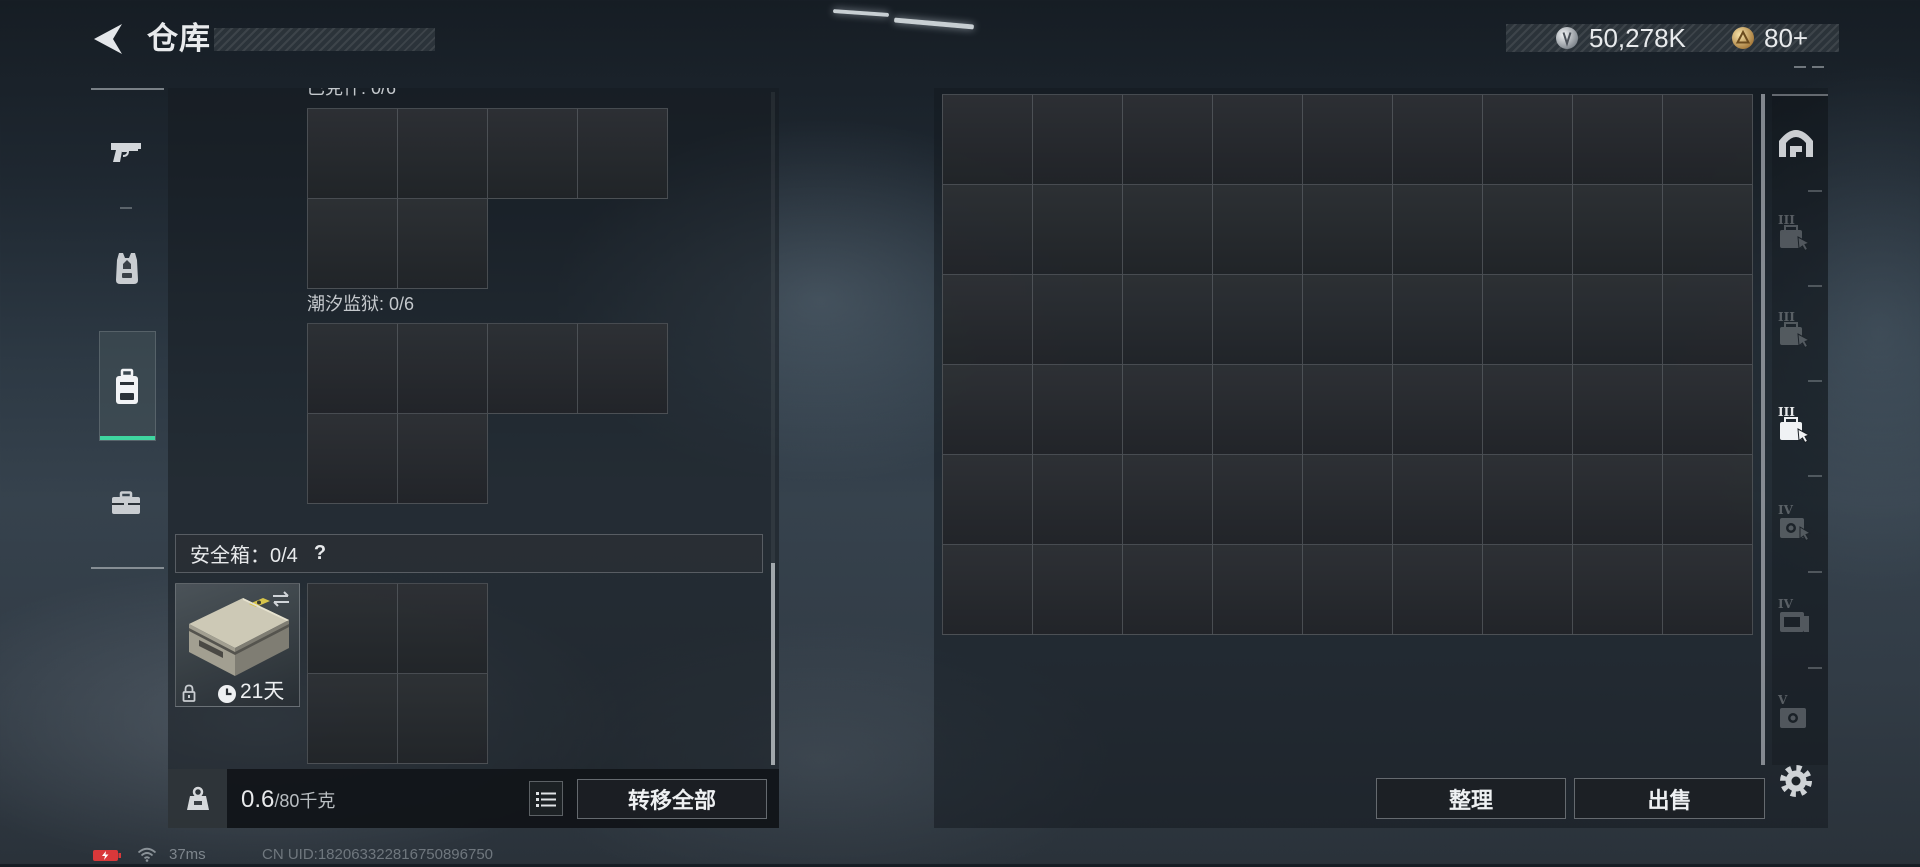 This screenshot has height=867, width=1920. What do you see at coordinates (1796, 425) in the screenshot?
I see `tab-container-3: III` at bounding box center [1796, 425].